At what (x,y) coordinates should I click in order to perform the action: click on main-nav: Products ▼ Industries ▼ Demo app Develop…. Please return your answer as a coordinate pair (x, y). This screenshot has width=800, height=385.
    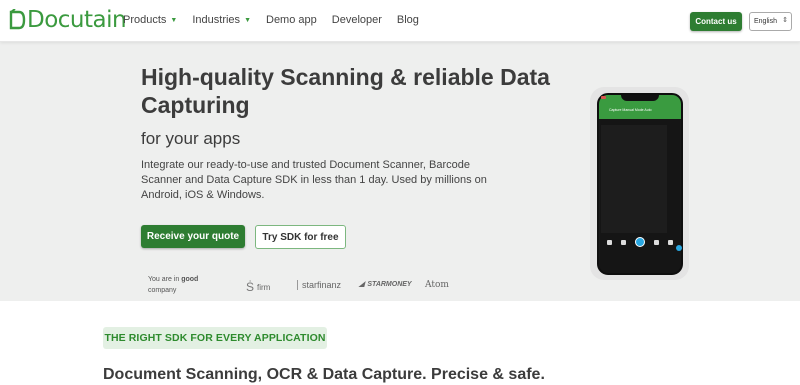
    Looking at the image, I should click on (278, 20).